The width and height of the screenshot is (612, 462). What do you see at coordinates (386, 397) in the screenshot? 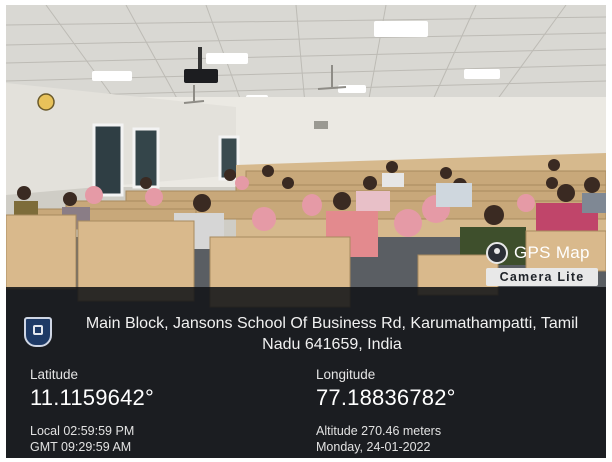
I see `longitude-value: 77.18836782°` at bounding box center [386, 397].